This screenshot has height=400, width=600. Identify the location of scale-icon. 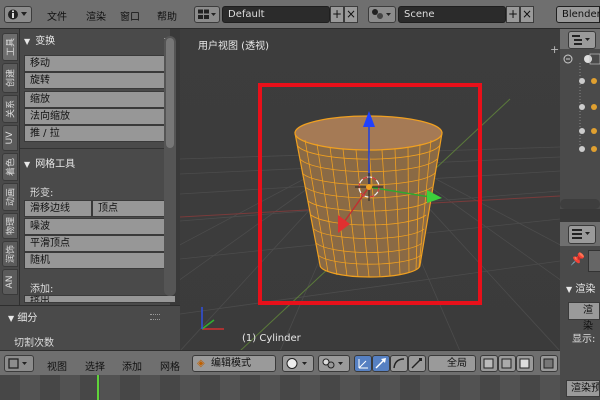
(416, 363).